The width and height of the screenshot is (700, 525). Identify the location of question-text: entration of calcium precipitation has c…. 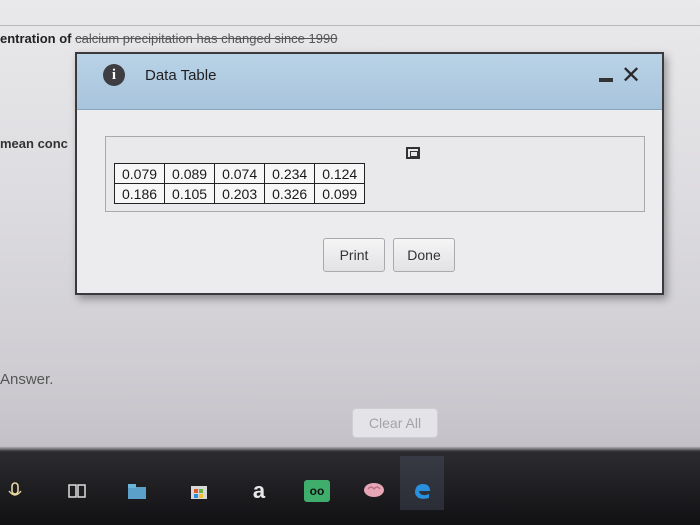
(168, 38).